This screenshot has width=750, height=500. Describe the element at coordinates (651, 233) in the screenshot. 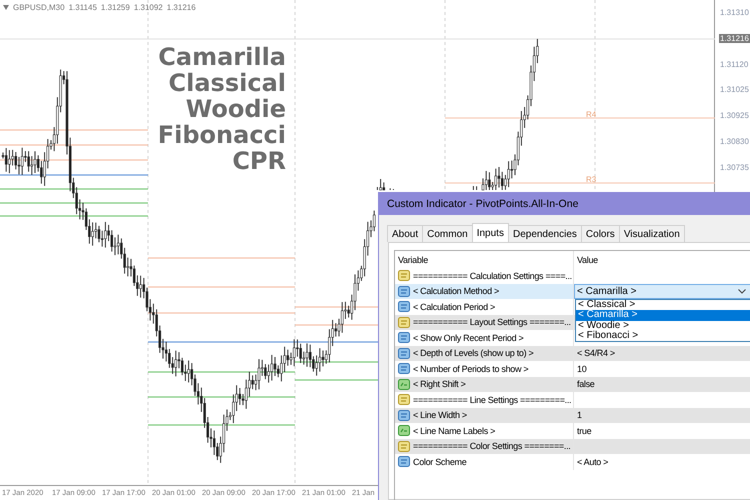

I see `tab: Visualization` at that location.